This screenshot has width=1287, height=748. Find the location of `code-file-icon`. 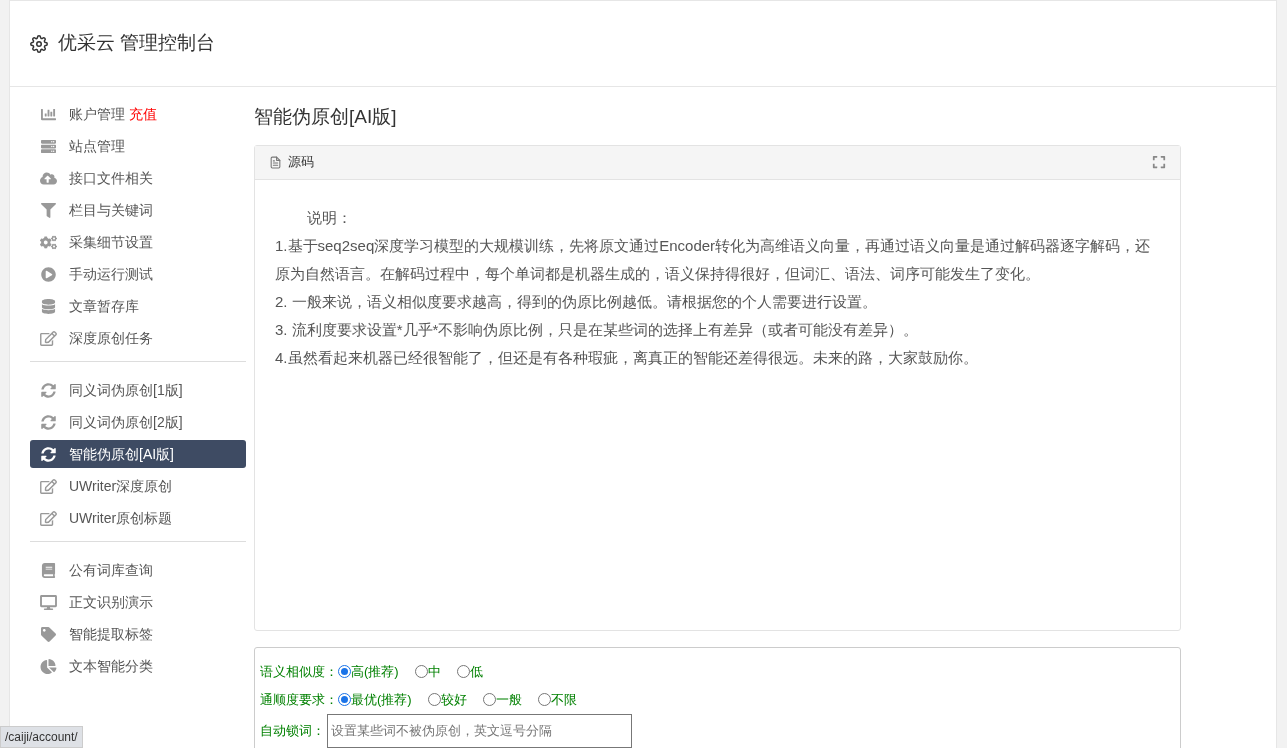

code-file-icon is located at coordinates (275, 162).